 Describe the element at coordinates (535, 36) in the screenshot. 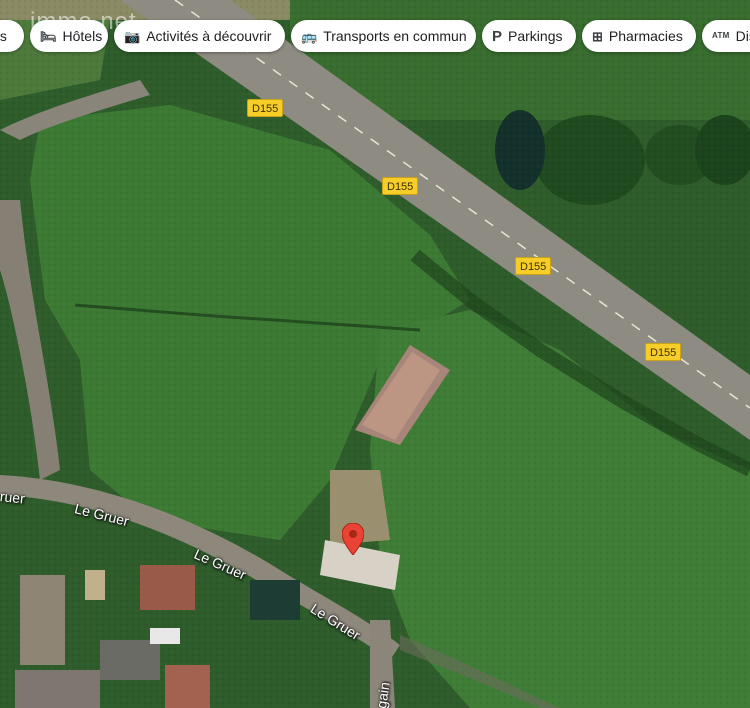

I see `chip-parkings-label: Parkings` at that location.